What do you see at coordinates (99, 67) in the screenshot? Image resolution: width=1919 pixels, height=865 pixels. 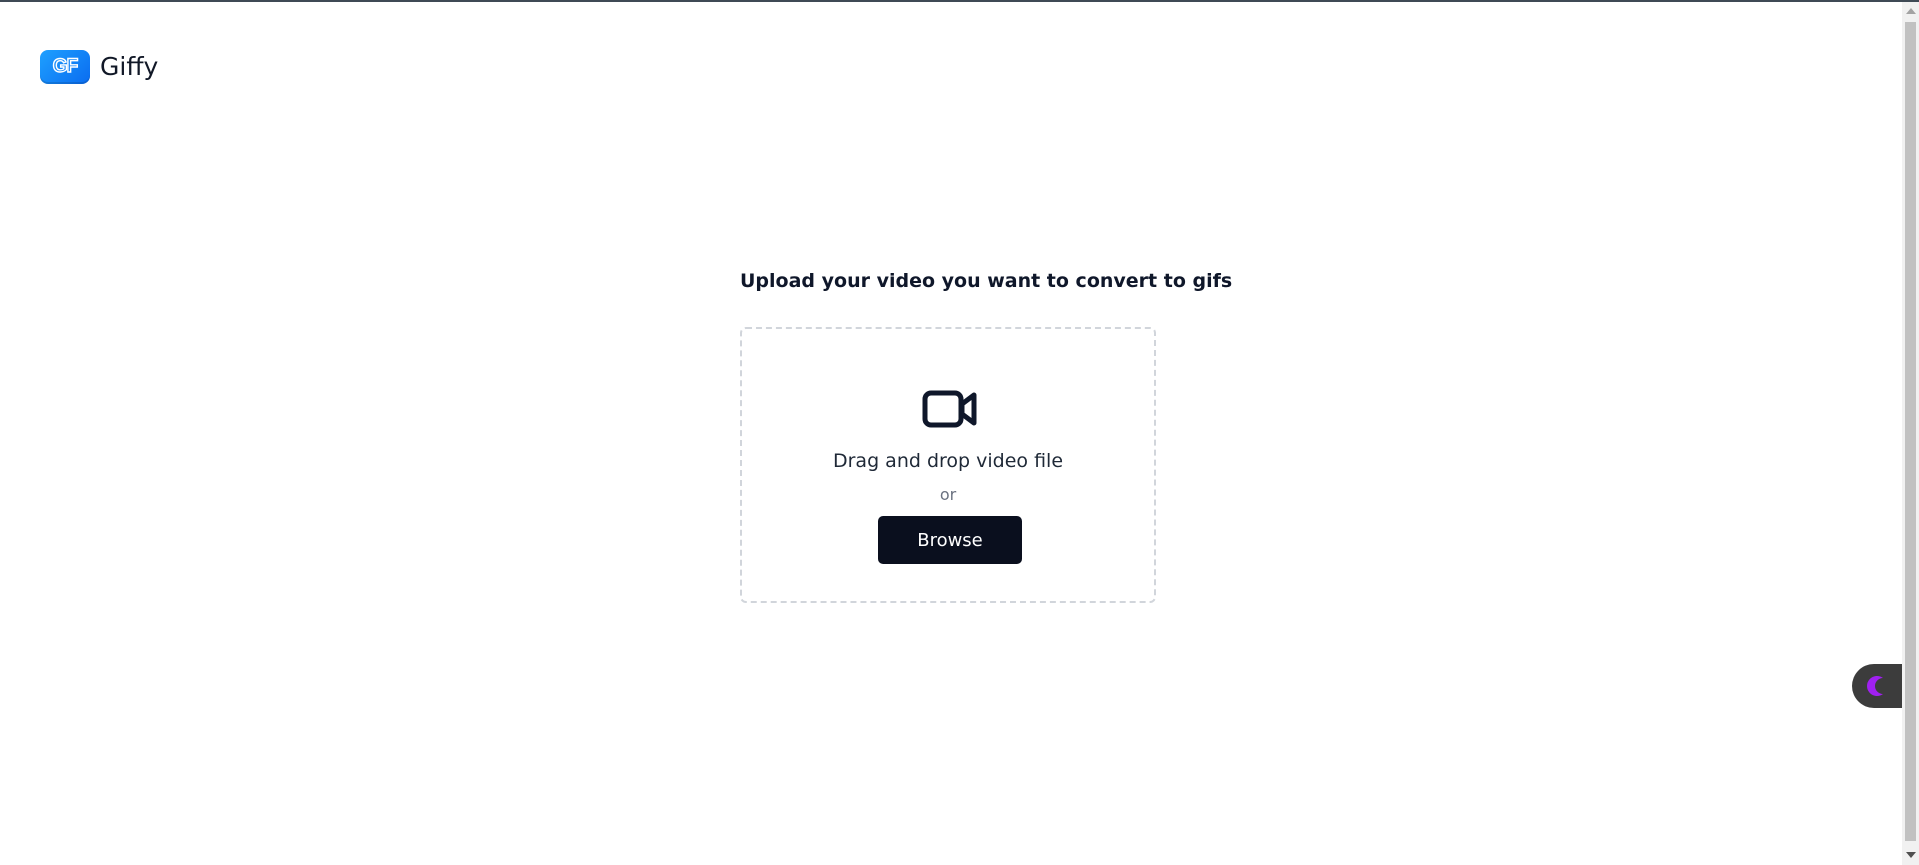 I see `header: GF Giffy` at bounding box center [99, 67].